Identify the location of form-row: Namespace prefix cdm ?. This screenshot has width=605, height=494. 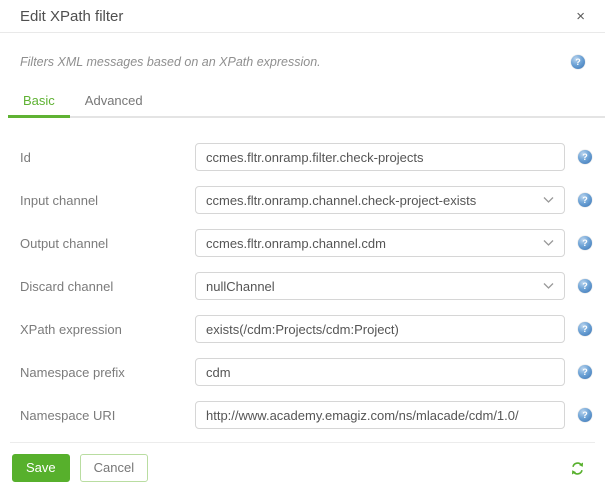
(306, 372).